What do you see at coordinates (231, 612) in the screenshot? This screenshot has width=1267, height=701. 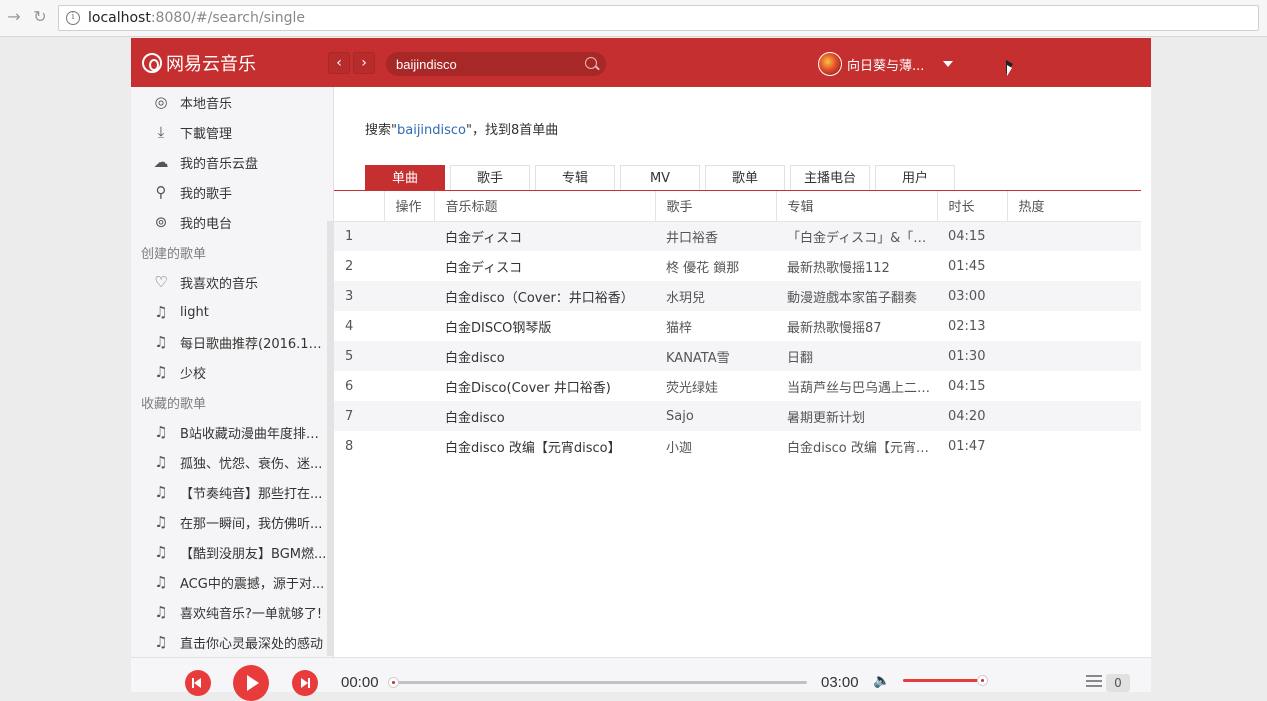 I see `sidebar-playlist: ♫ 喜欢纯音乐?一单就够了!` at bounding box center [231, 612].